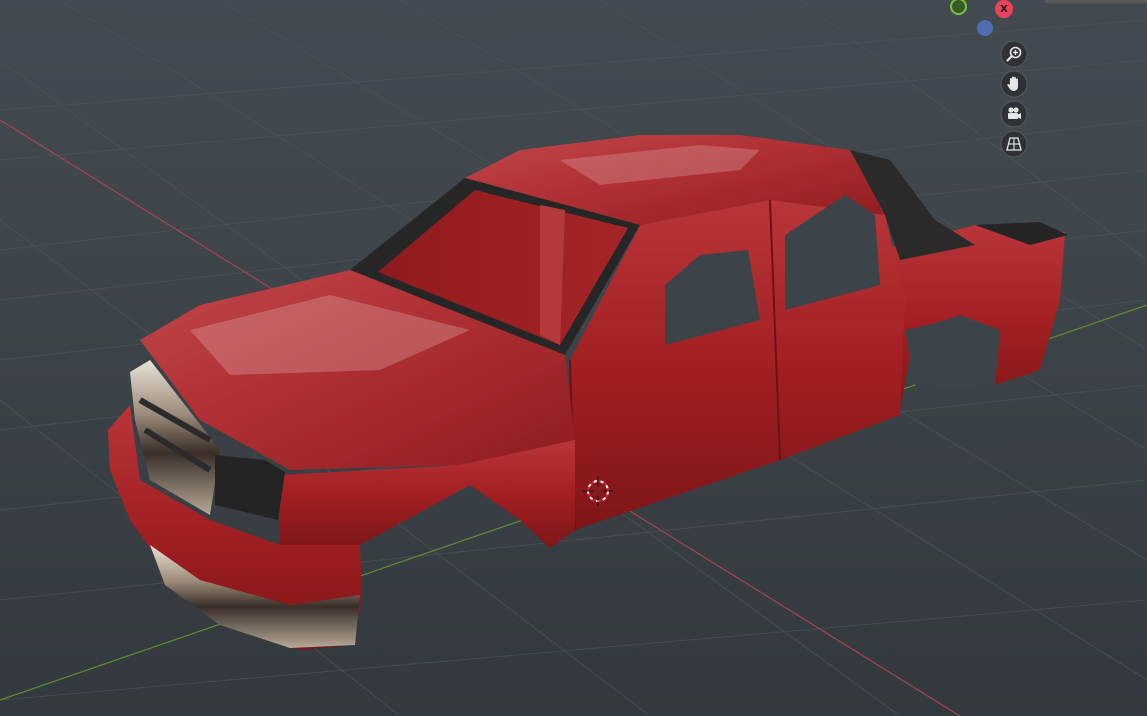  I want to click on camera-button, so click(1014, 114).